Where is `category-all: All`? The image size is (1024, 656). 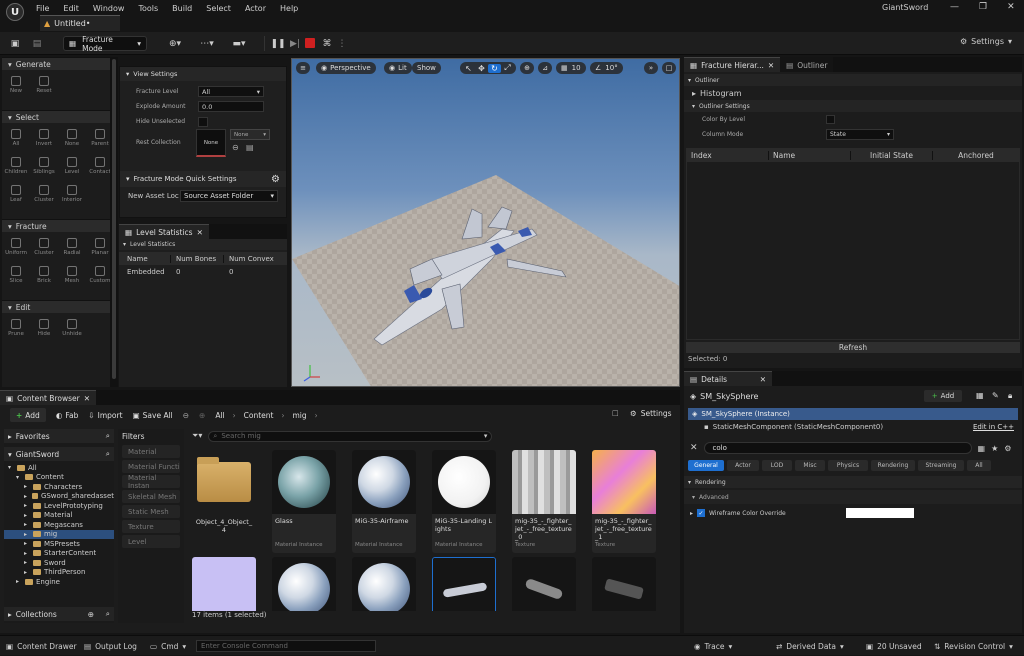 category-all: All is located at coordinates (979, 465).